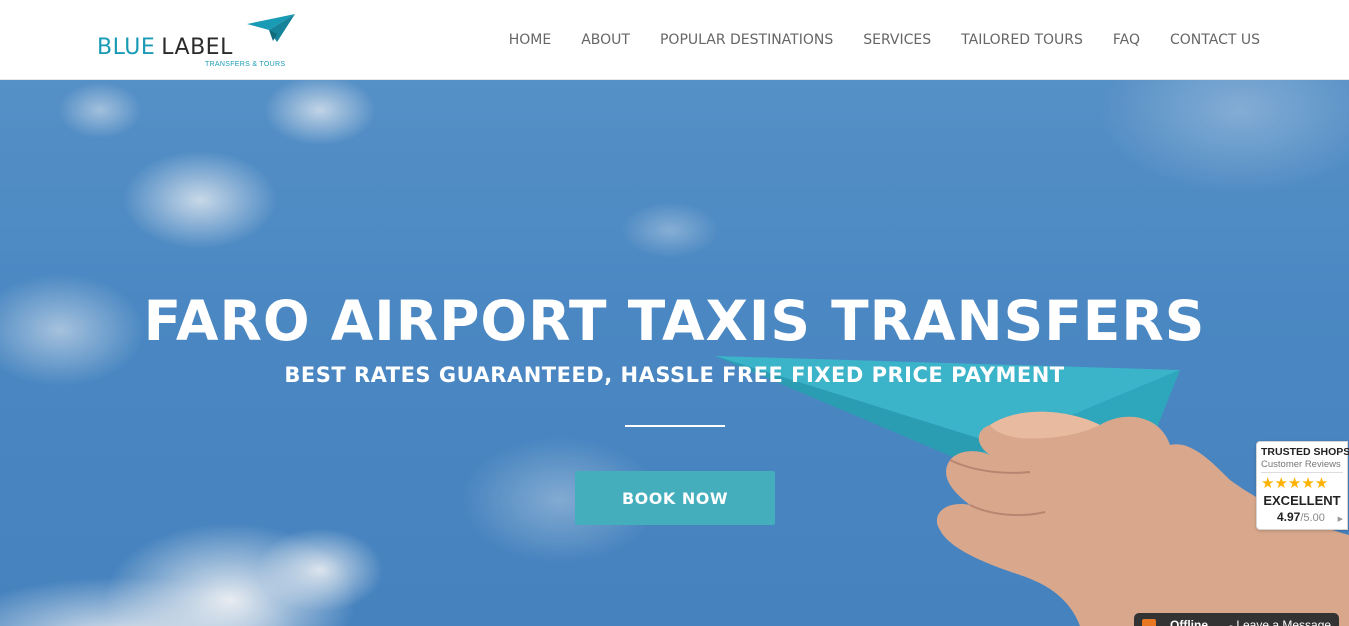 The image size is (1349, 626). I want to click on brand-name-part1: BLUE, so click(126, 47).